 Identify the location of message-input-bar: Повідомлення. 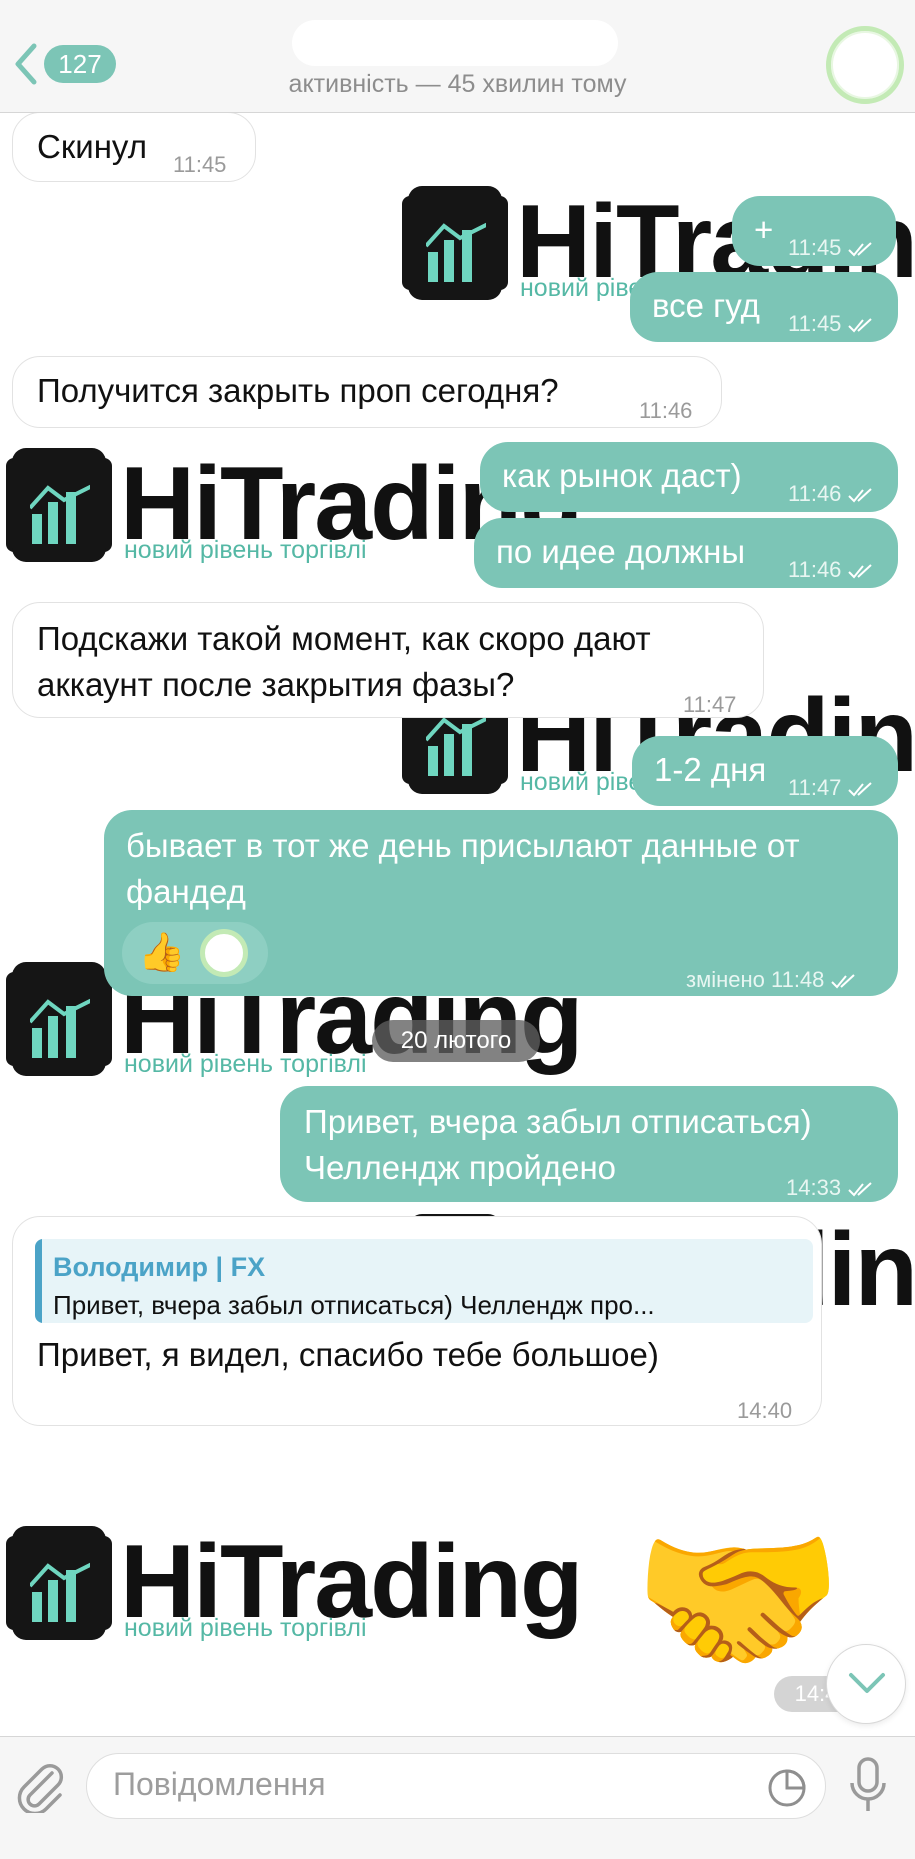
(457, 1797).